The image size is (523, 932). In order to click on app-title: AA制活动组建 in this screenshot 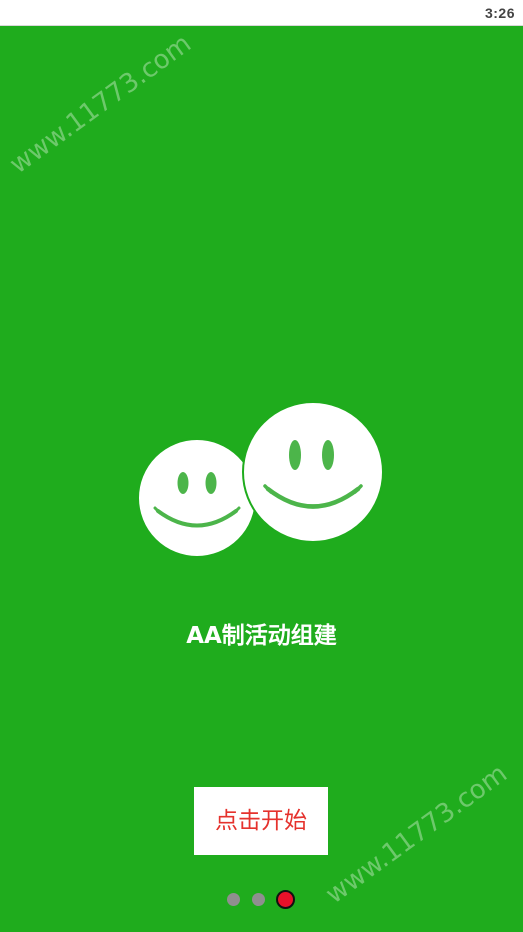, I will do `click(261, 636)`.